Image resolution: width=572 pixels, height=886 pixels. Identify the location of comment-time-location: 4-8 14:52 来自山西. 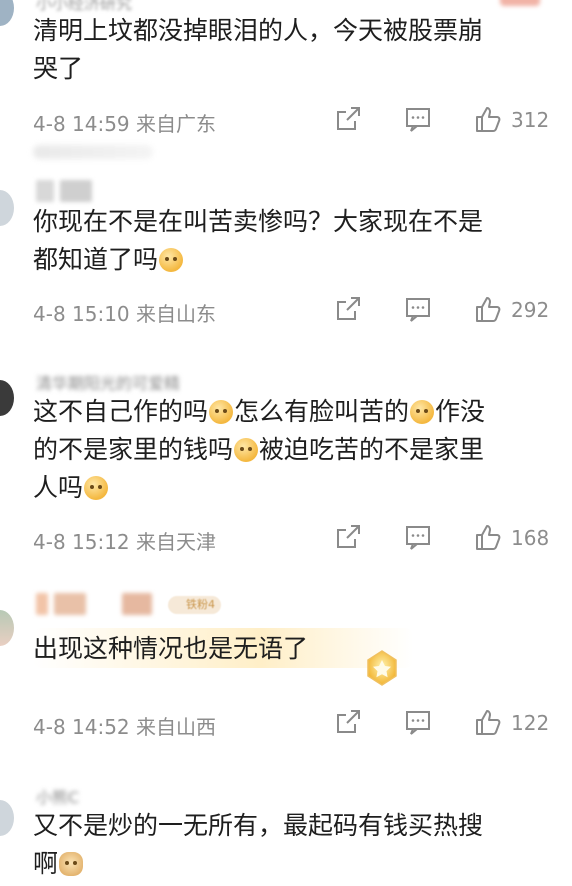
(125, 727).